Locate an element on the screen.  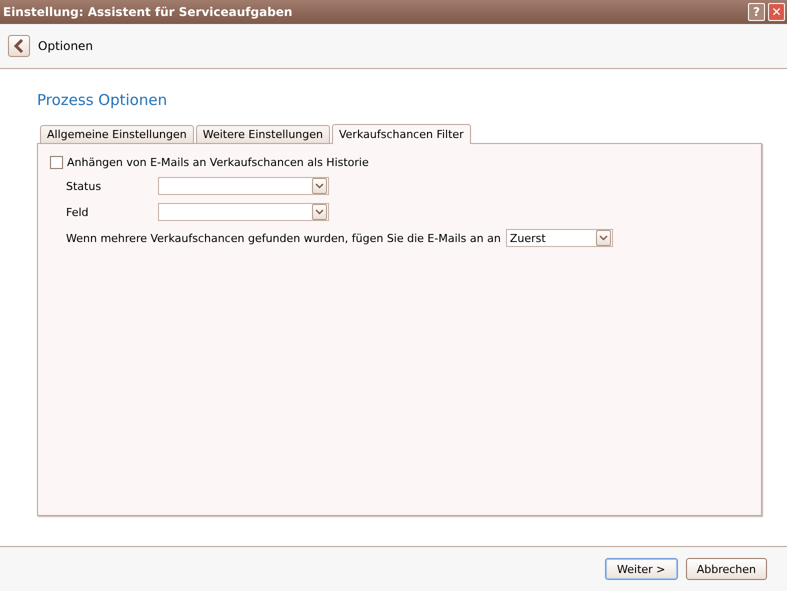
window-title: Einstellung: Assistent für Serviceaufgaben is located at coordinates (147, 12).